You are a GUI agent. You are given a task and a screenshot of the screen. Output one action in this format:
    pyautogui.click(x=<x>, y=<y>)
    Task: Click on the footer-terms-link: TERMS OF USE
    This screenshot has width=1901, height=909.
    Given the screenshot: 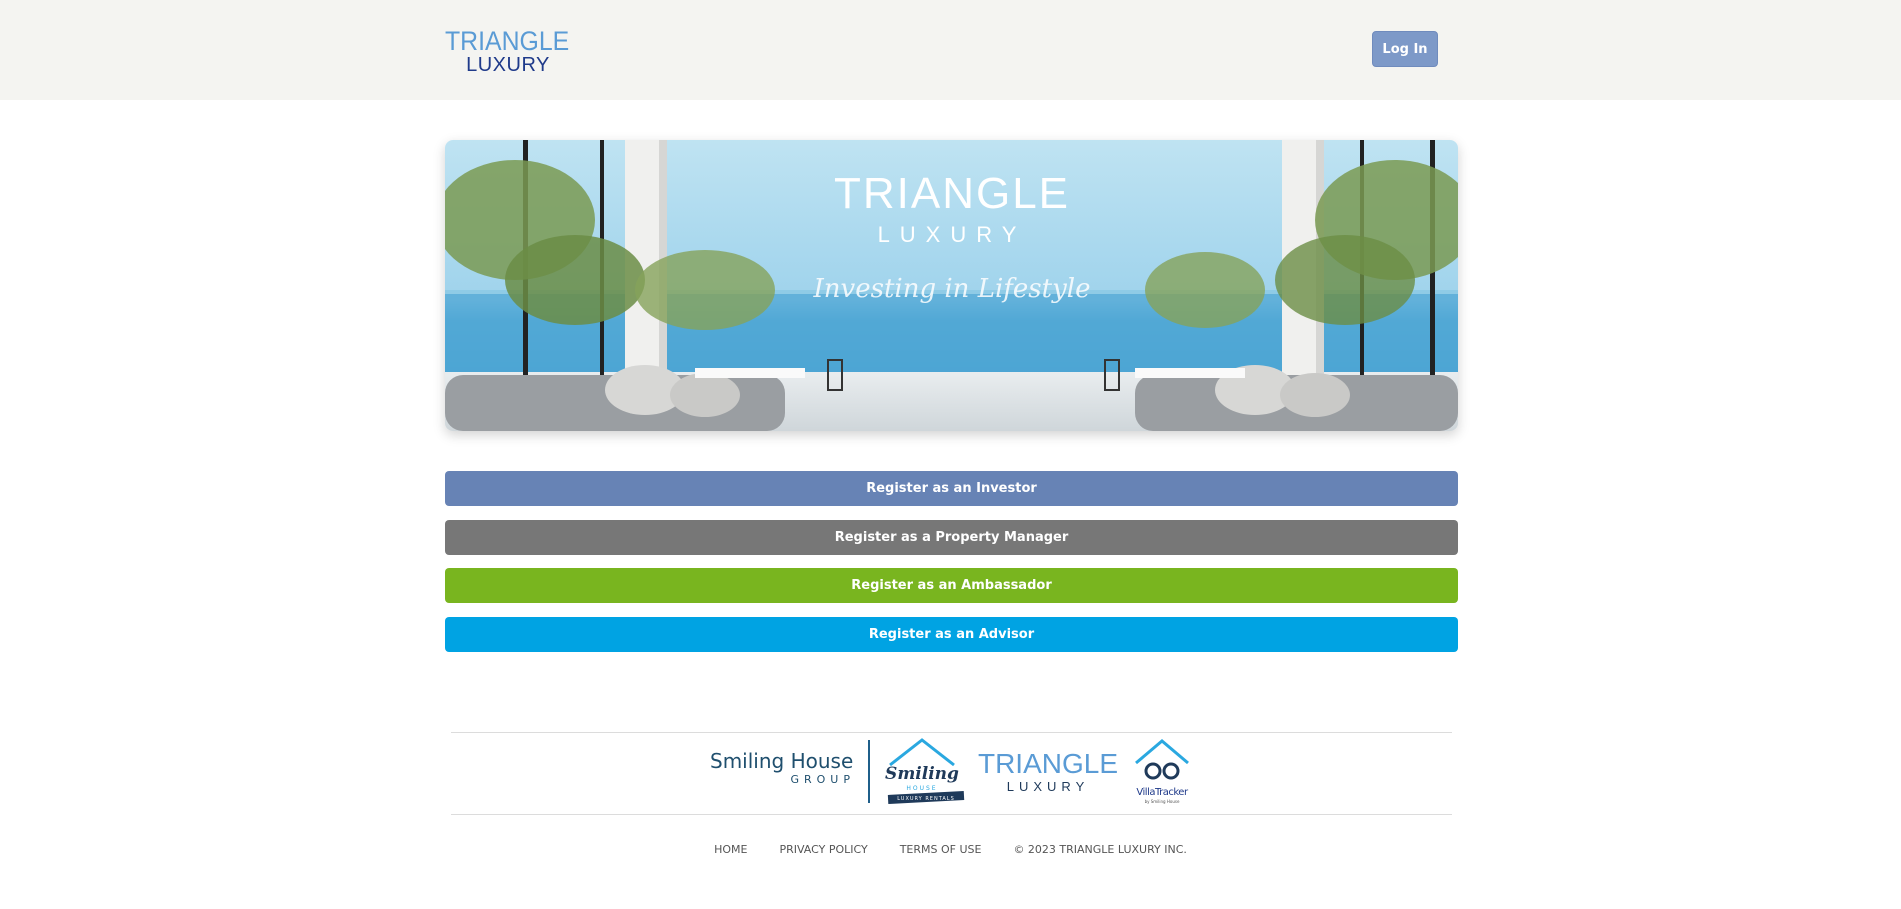 What is the action you would take?
    pyautogui.click(x=941, y=849)
    